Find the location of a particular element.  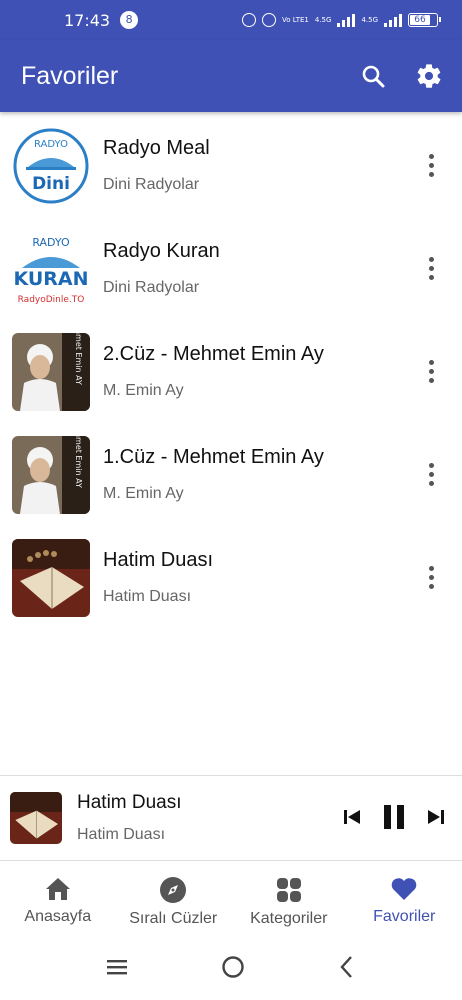

now-playing-text: Hatim Duası Hatim Duası is located at coordinates (129, 818).